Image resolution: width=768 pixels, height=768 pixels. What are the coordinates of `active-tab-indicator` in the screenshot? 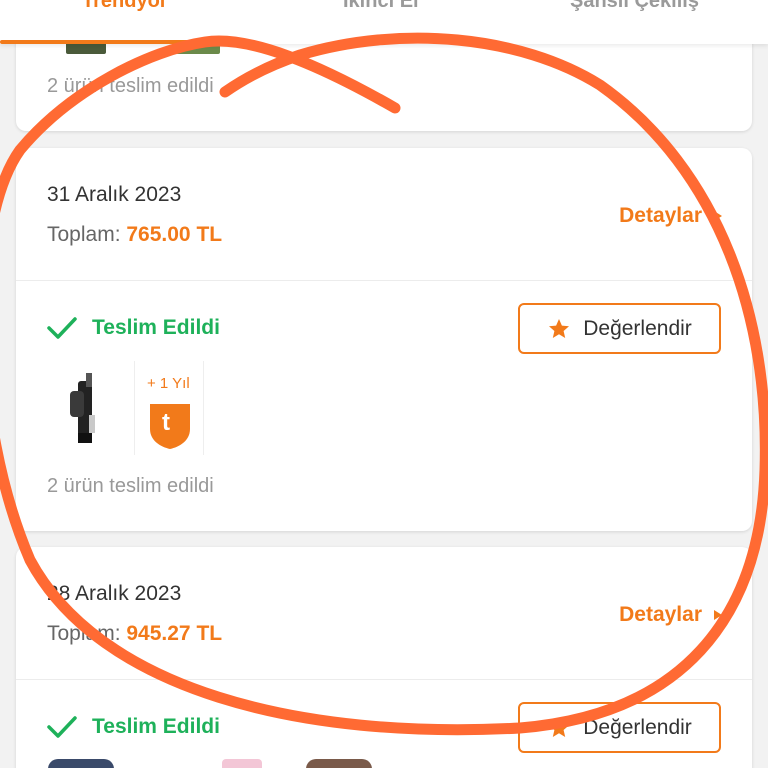 It's located at (125, 42).